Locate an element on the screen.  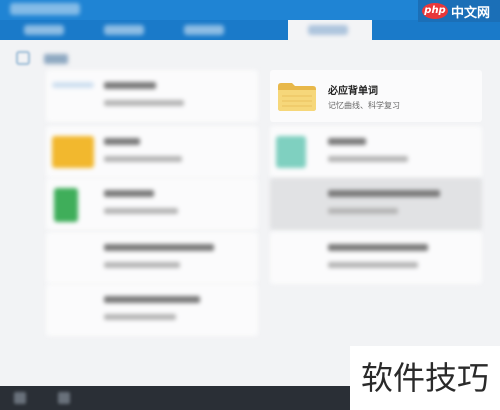
tab-bar is located at coordinates (250, 30).